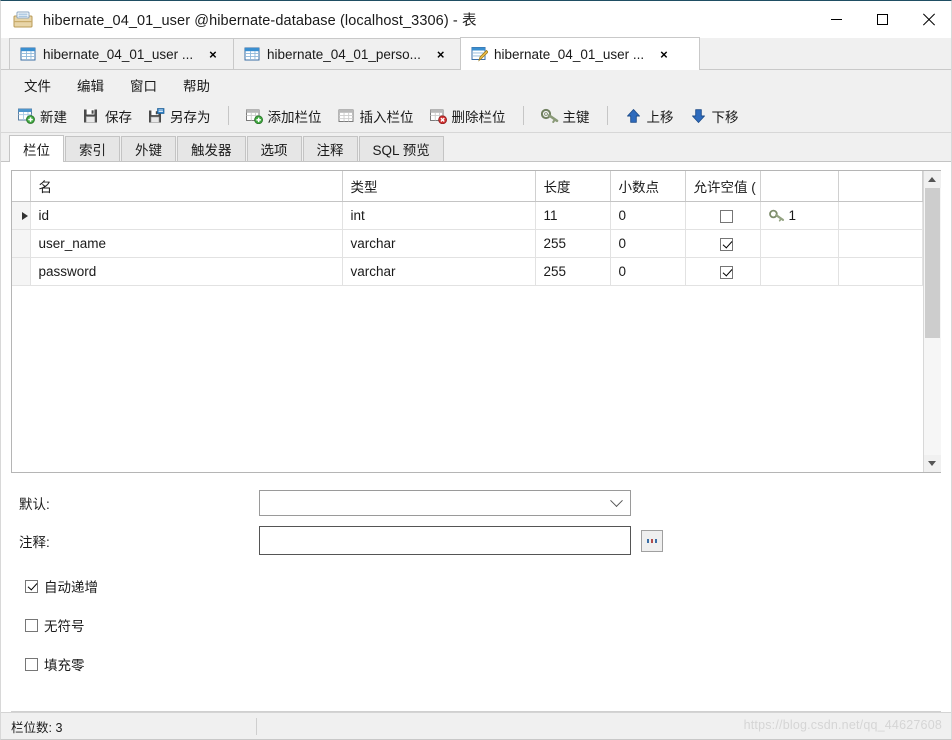 The height and width of the screenshot is (740, 952). What do you see at coordinates (488, 664) in the screenshot?
I see `zerofill-row: 填充零` at bounding box center [488, 664].